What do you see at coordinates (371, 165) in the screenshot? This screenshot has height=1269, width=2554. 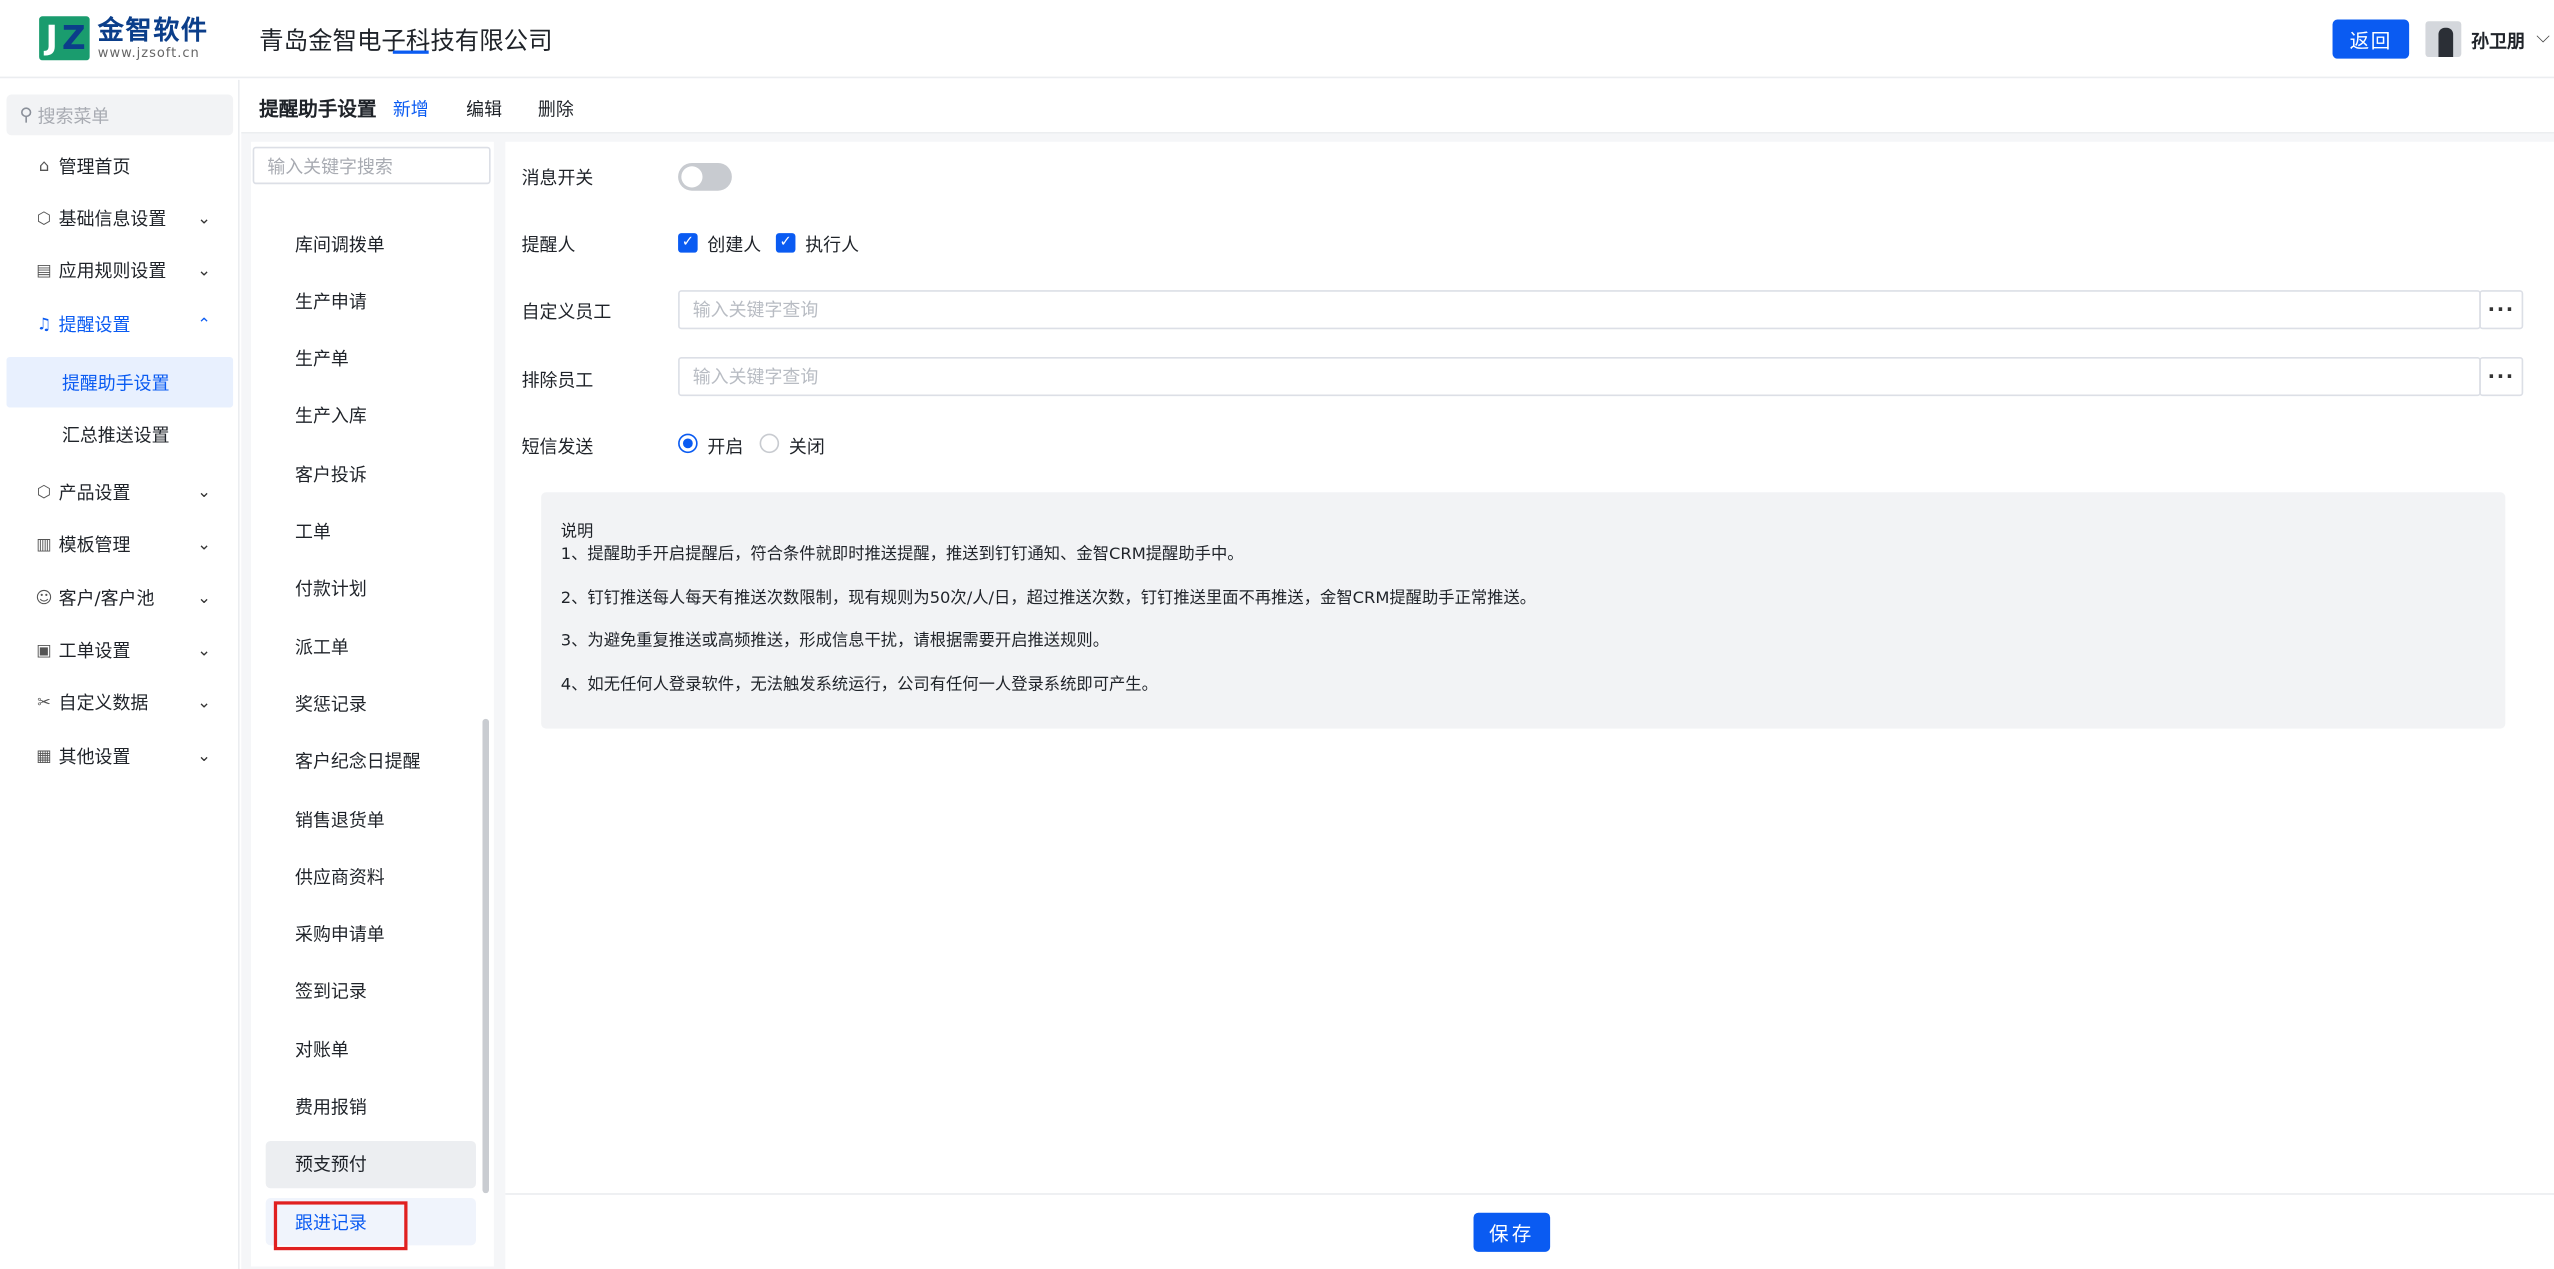 I see `module-search-input: 输入关键字搜索` at bounding box center [371, 165].